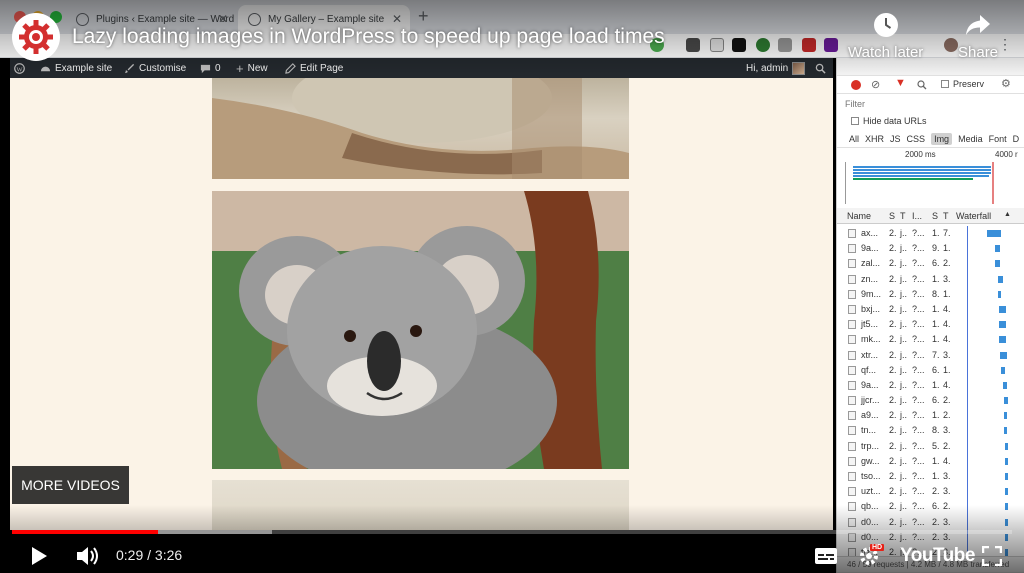  What do you see at coordinates (314, 68) in the screenshot?
I see `edit-page-link: Edit Page` at bounding box center [314, 68].